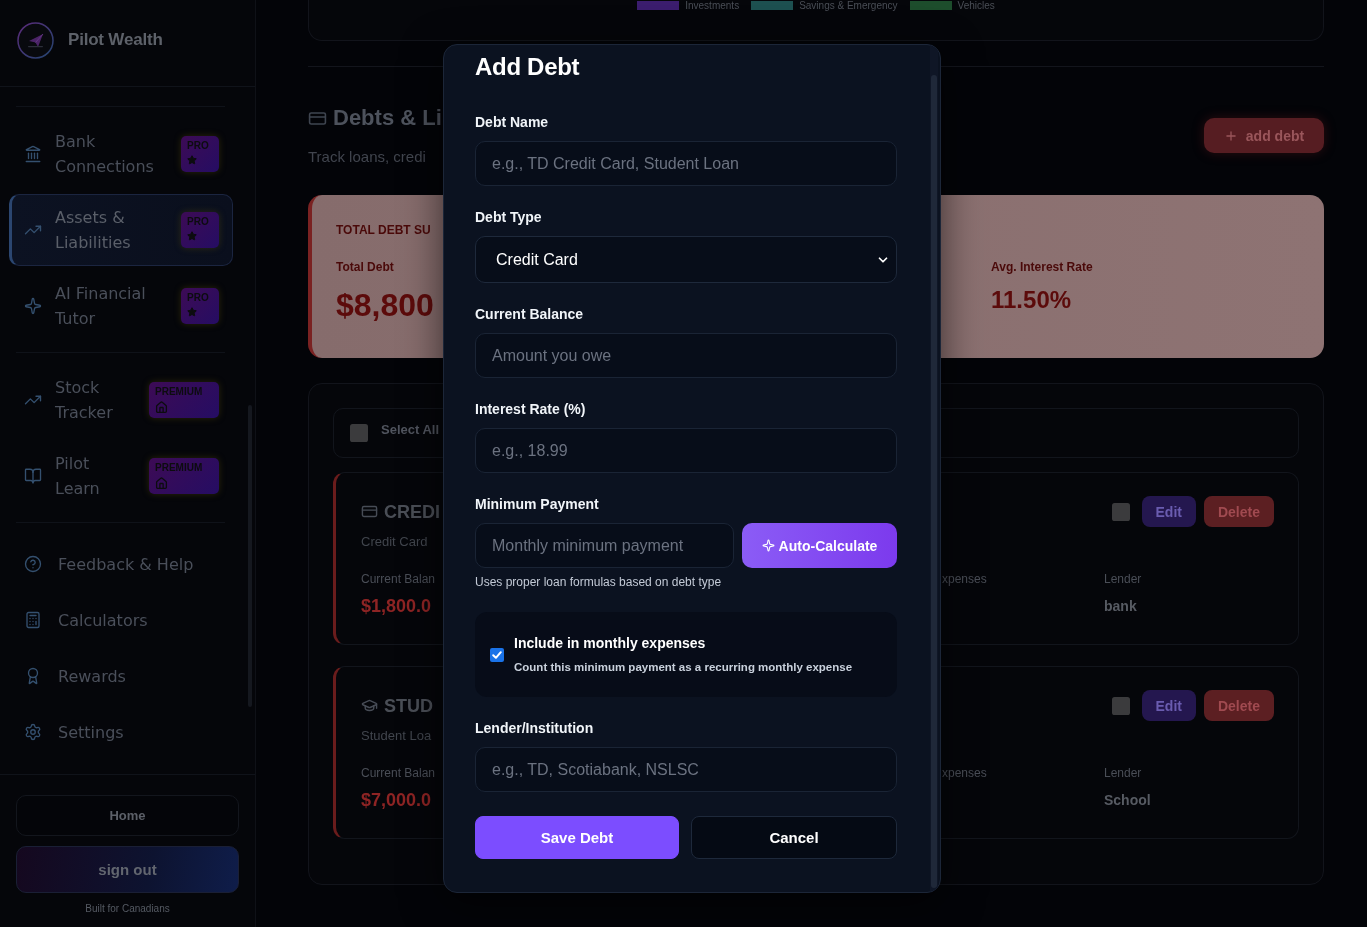  I want to click on text-input: e.g., TD, Scotiabank, NSLSC, so click(686, 769).